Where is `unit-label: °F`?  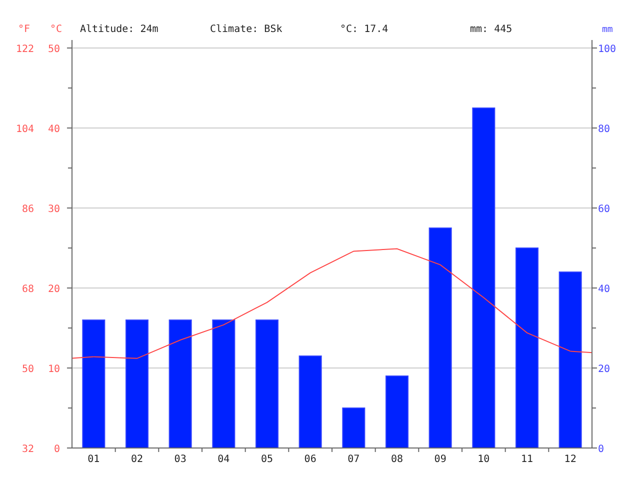 unit-label: °F is located at coordinates (24, 29).